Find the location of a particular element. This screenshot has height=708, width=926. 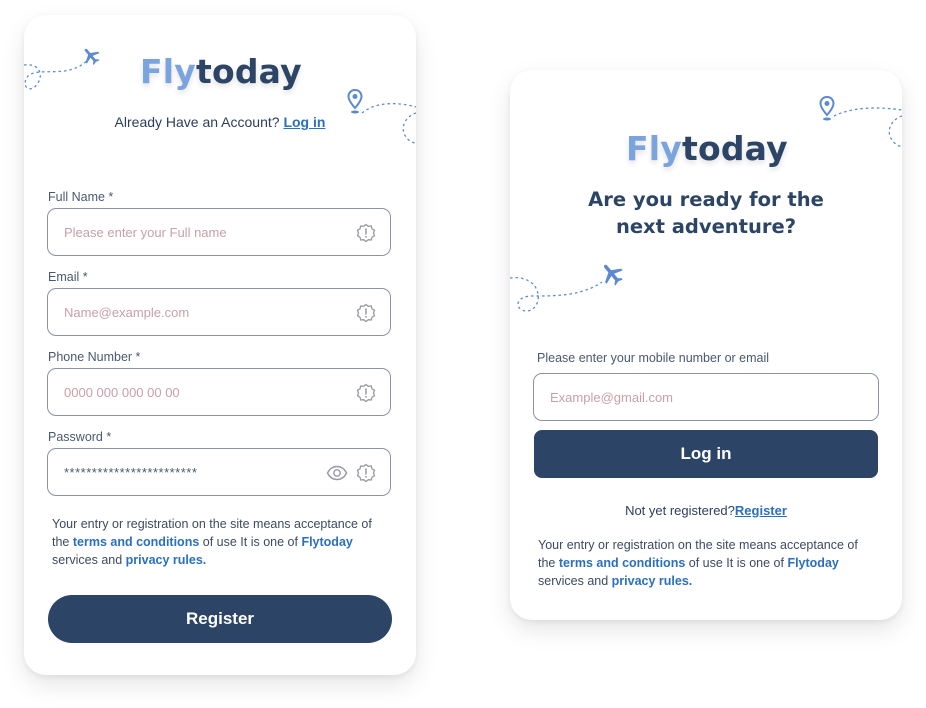

headline-line-1: Are you ready for the is located at coordinates (706, 199).